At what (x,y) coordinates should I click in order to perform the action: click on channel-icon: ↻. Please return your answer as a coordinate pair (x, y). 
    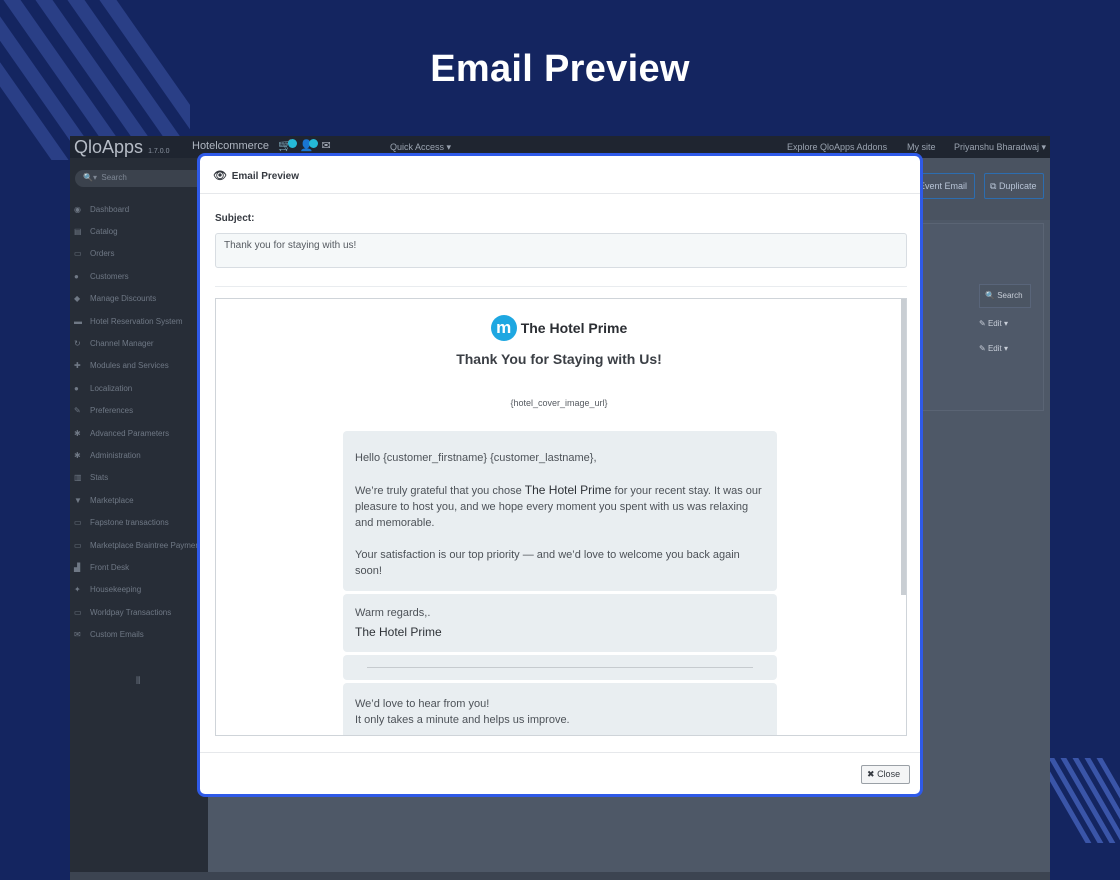
    Looking at the image, I should click on (77, 344).